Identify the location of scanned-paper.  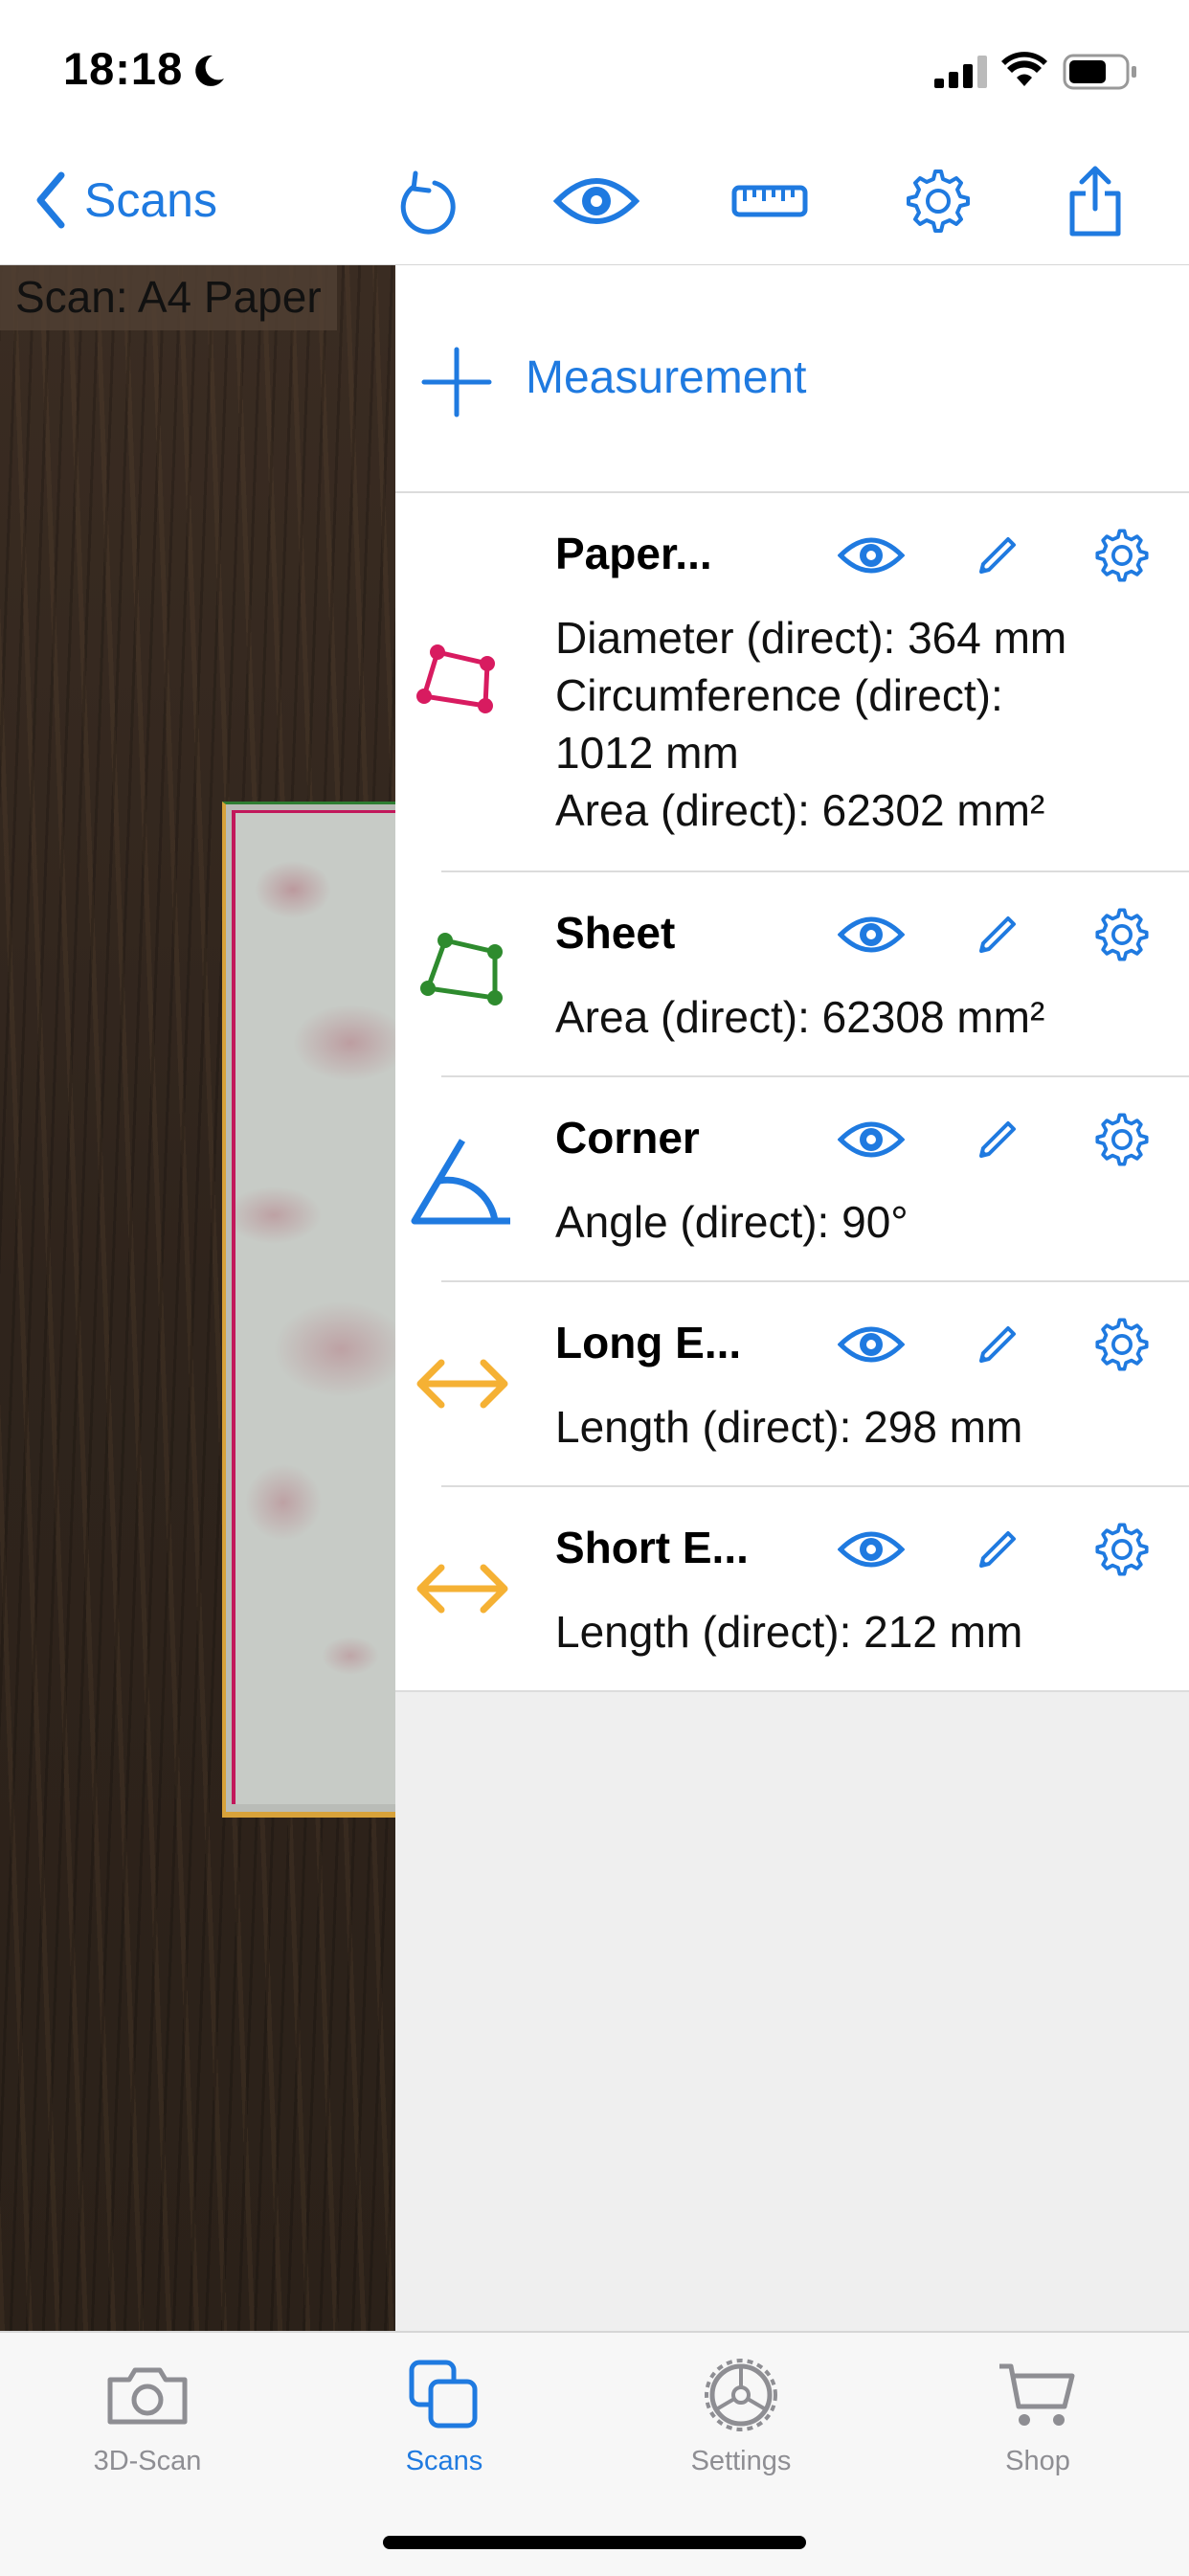
(308, 1310).